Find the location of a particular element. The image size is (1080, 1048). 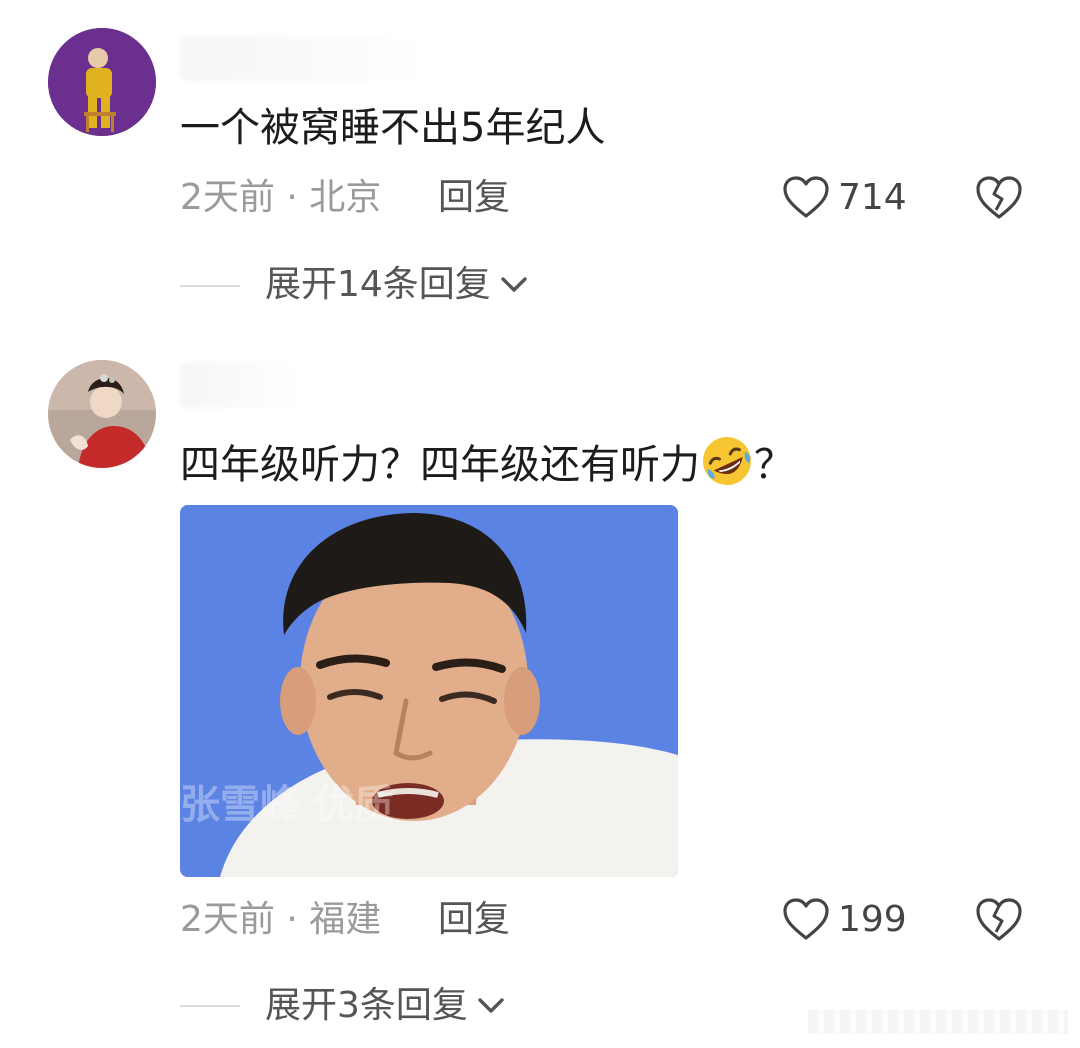

expand-replies-label: 展开14条回复 is located at coordinates (378, 284).